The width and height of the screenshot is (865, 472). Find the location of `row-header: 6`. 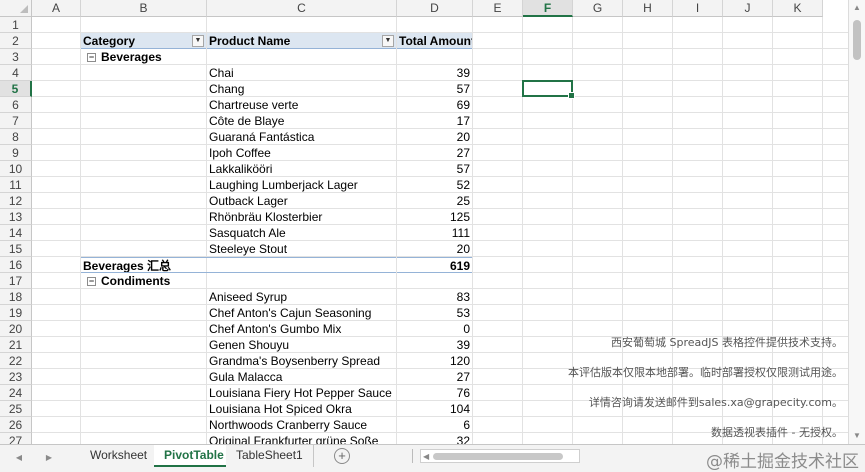

row-header: 6 is located at coordinates (16, 105).